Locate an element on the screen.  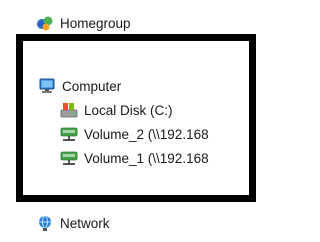
nav-item-network: Network is located at coordinates (73, 223).